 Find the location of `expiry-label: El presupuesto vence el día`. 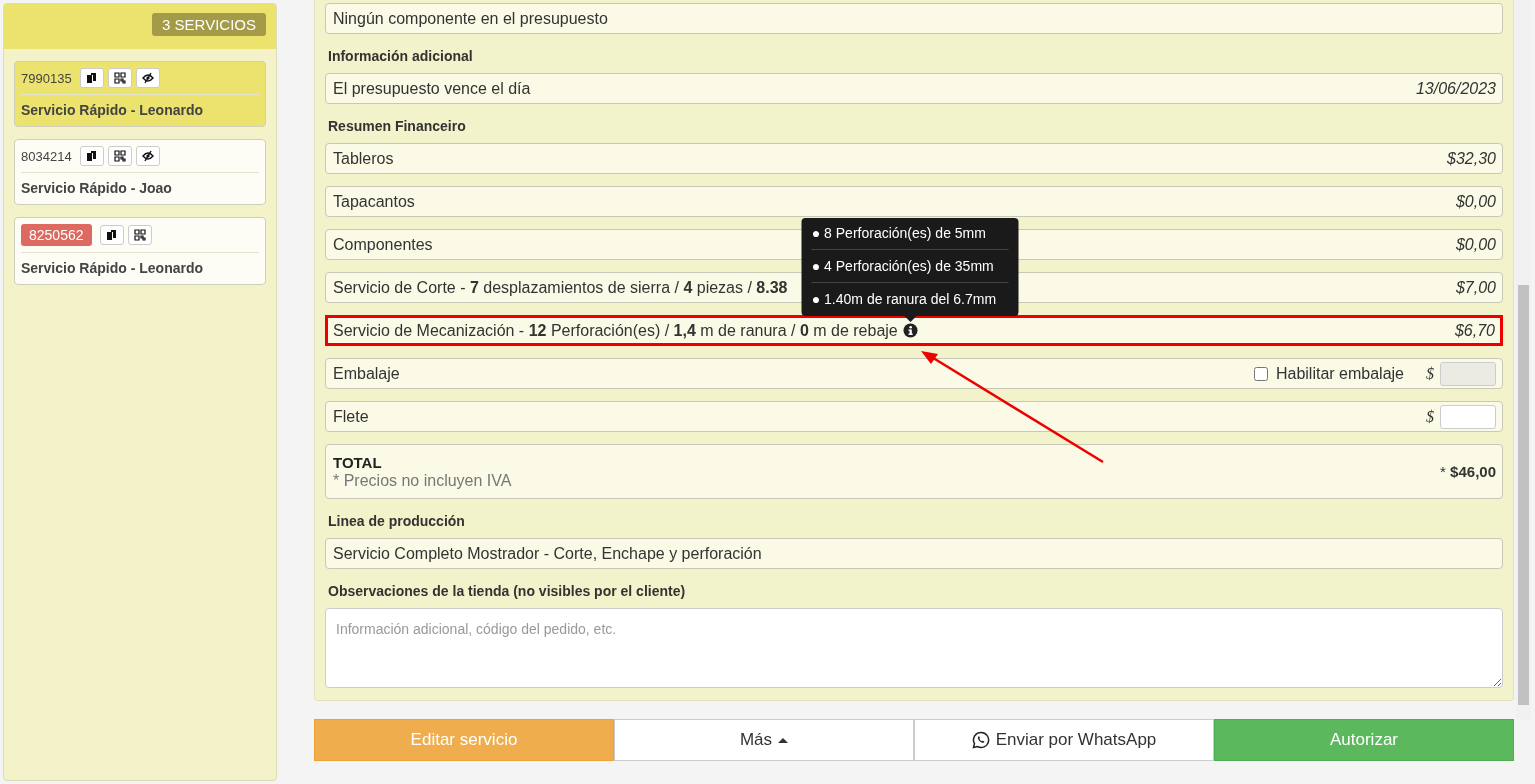

expiry-label: El presupuesto vence el día is located at coordinates (432, 88).